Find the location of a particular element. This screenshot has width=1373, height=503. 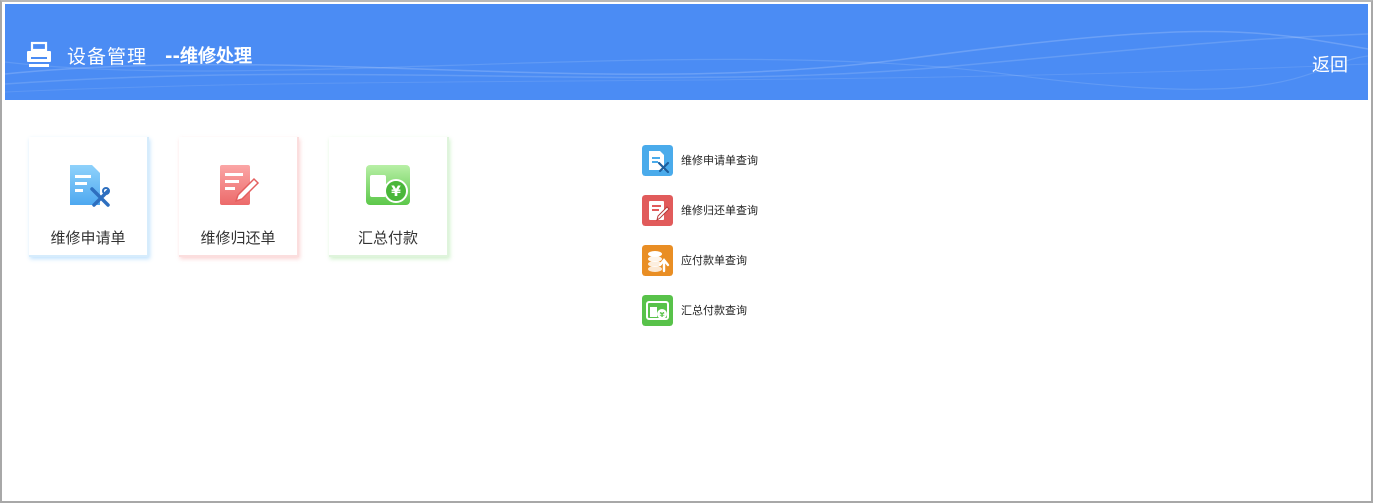

printer-icon is located at coordinates (39, 54).